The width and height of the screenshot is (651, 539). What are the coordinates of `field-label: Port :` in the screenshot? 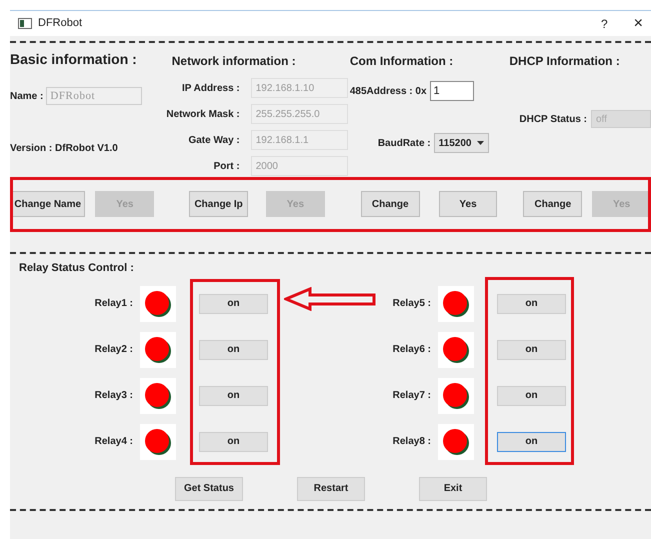 It's located at (226, 167).